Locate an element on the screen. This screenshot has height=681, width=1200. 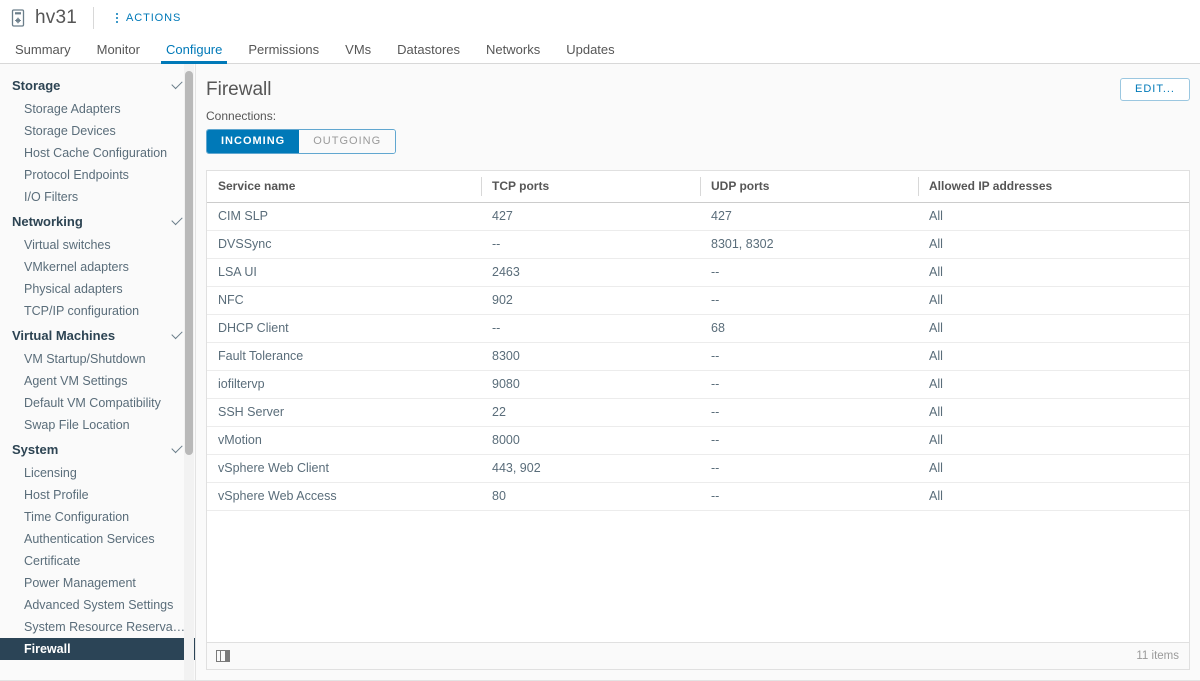
kebab-icon is located at coordinates (117, 18).